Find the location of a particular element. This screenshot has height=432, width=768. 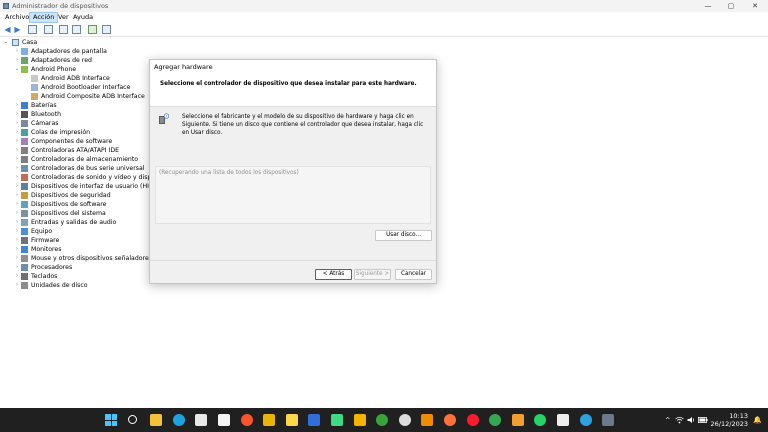

clock-app-icon is located at coordinates (405, 420).